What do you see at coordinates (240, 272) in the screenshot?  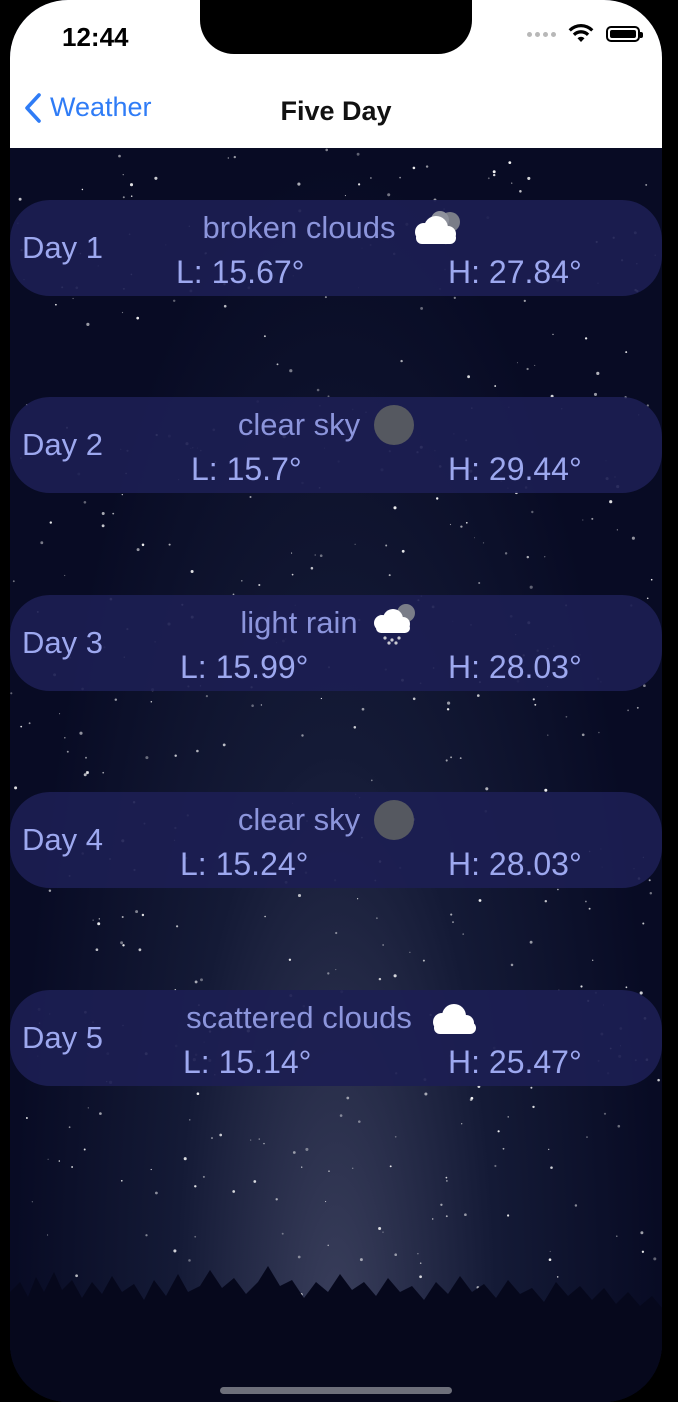 I see `low-temperature: L: 15.67°` at bounding box center [240, 272].